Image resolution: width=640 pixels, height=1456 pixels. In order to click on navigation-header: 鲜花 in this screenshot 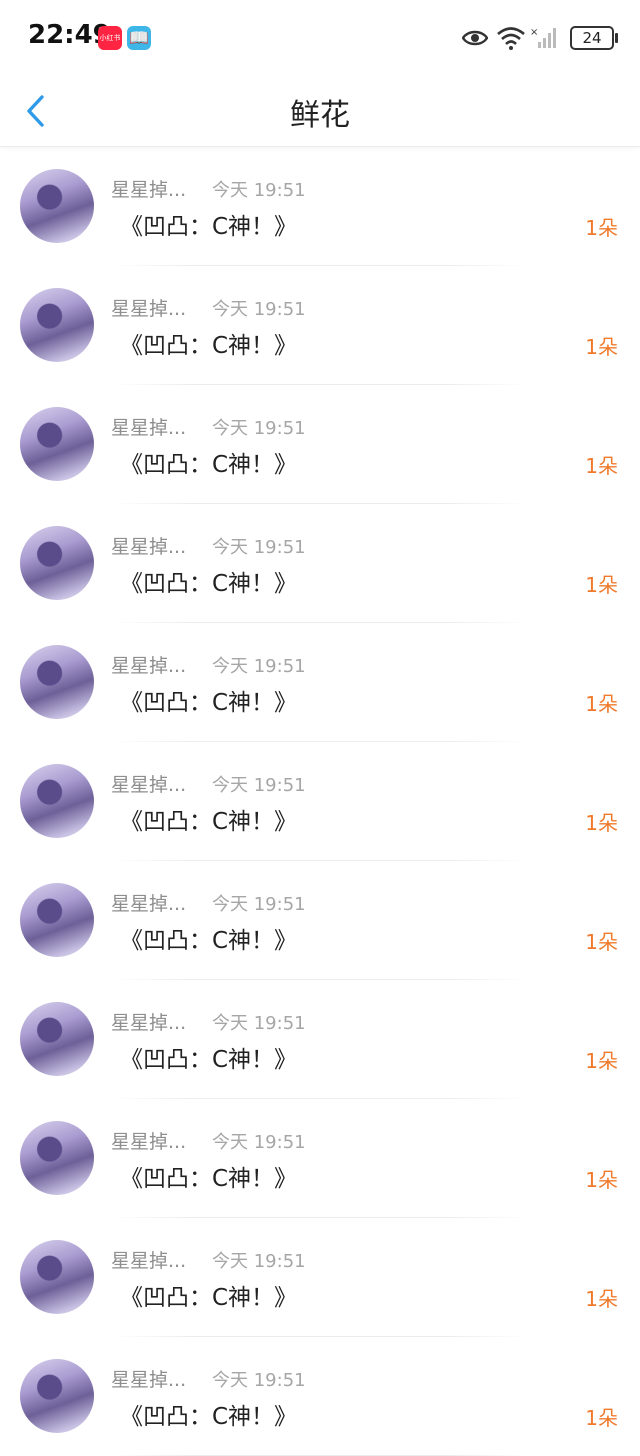, I will do `click(320, 111)`.